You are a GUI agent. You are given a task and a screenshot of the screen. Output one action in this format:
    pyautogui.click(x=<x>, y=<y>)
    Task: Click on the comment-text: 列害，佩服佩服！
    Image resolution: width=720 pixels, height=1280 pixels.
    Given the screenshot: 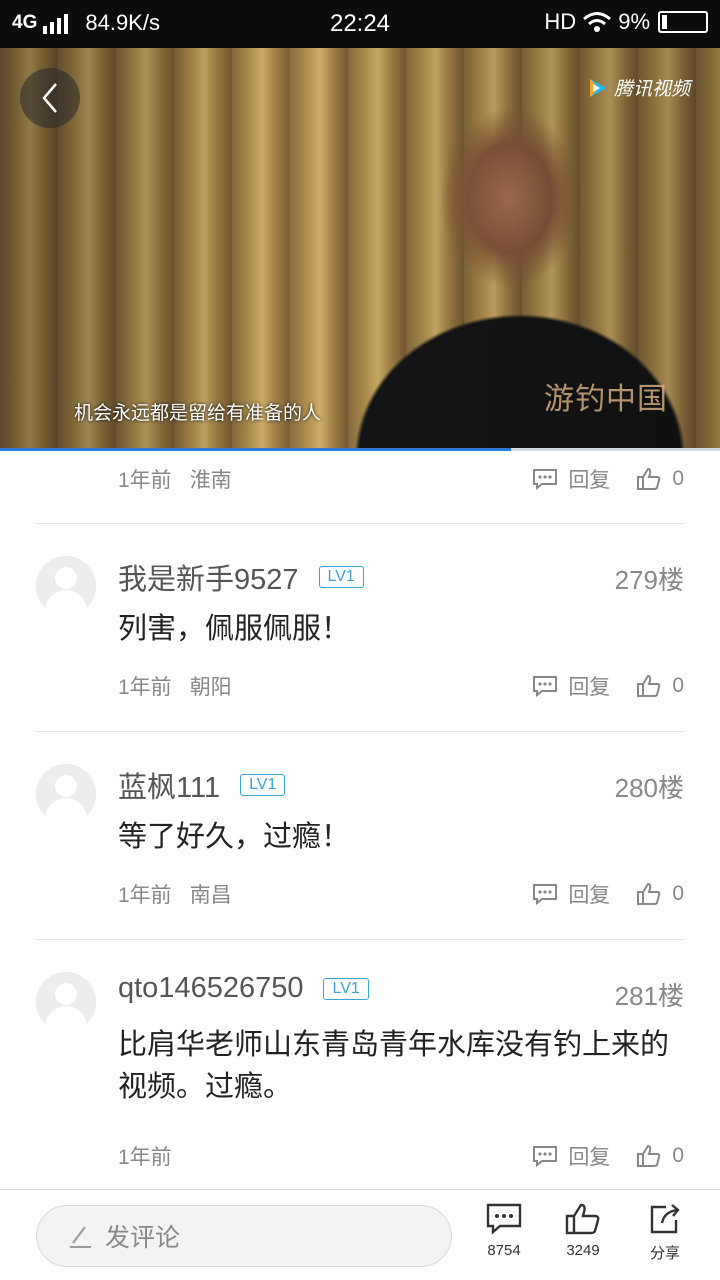 What is the action you would take?
    pyautogui.click(x=234, y=629)
    